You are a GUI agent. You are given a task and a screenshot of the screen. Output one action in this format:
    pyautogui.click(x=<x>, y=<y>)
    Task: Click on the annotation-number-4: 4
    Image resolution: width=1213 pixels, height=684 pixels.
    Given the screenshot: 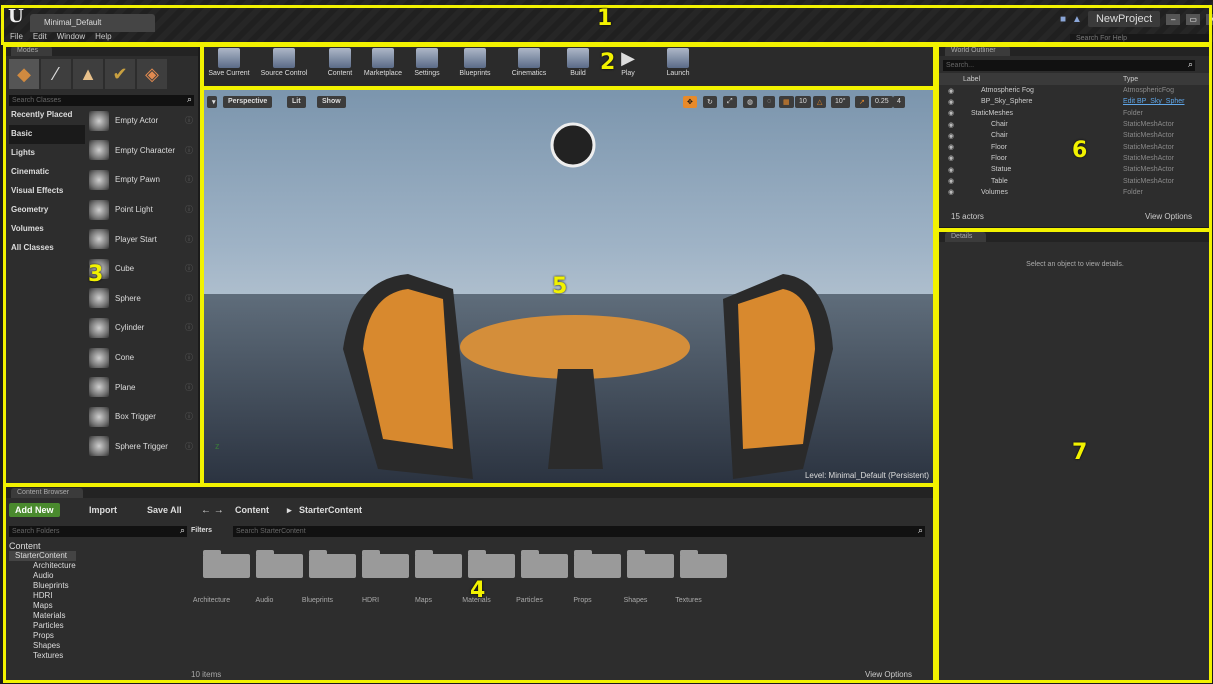 What is the action you would take?
    pyautogui.click(x=478, y=590)
    